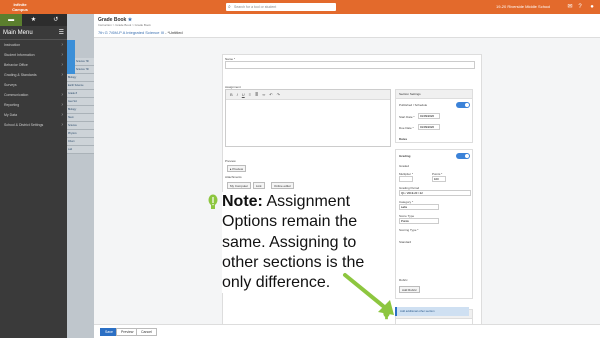  Describe the element at coordinates (419, 221) in the screenshot. I see `score-type-select: Points` at that location.